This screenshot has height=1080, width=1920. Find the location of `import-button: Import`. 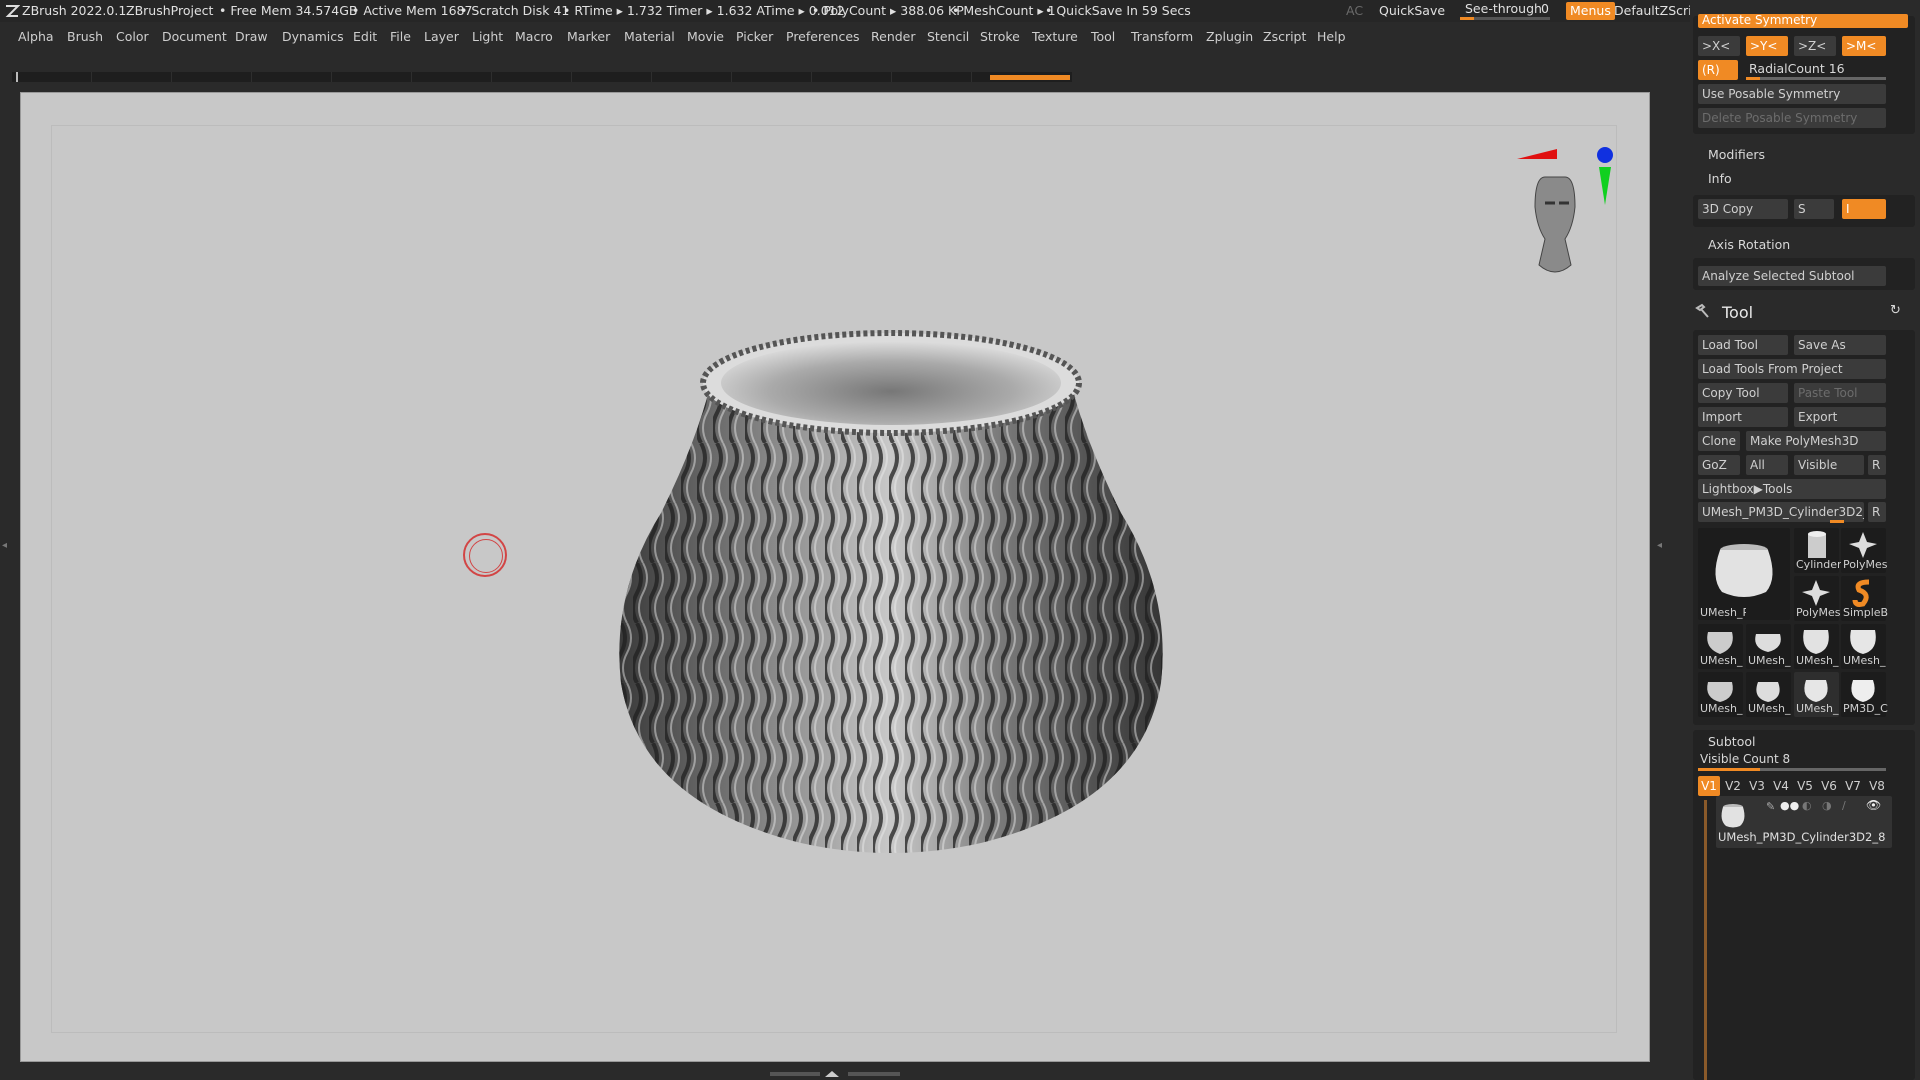

import-button: Import is located at coordinates (1743, 417).